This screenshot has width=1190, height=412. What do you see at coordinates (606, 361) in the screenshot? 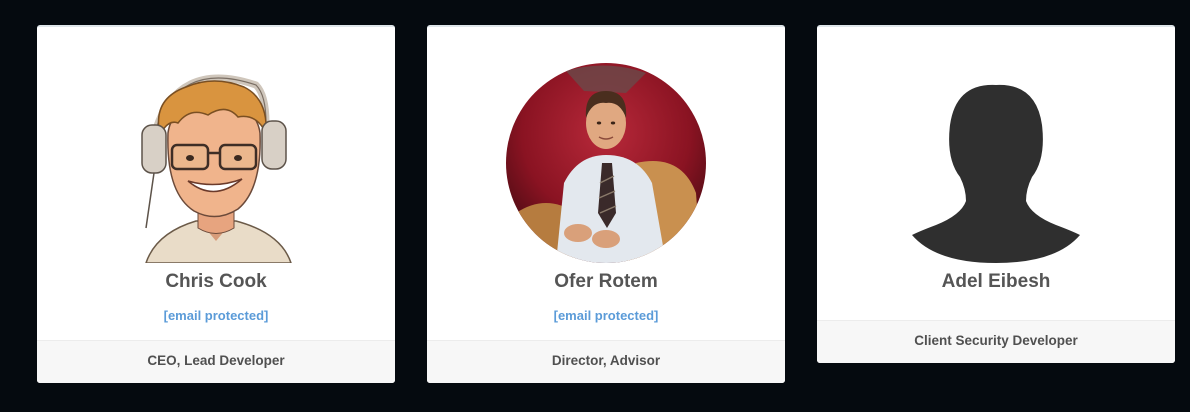
I see `member-role: Director, Advisor` at bounding box center [606, 361].